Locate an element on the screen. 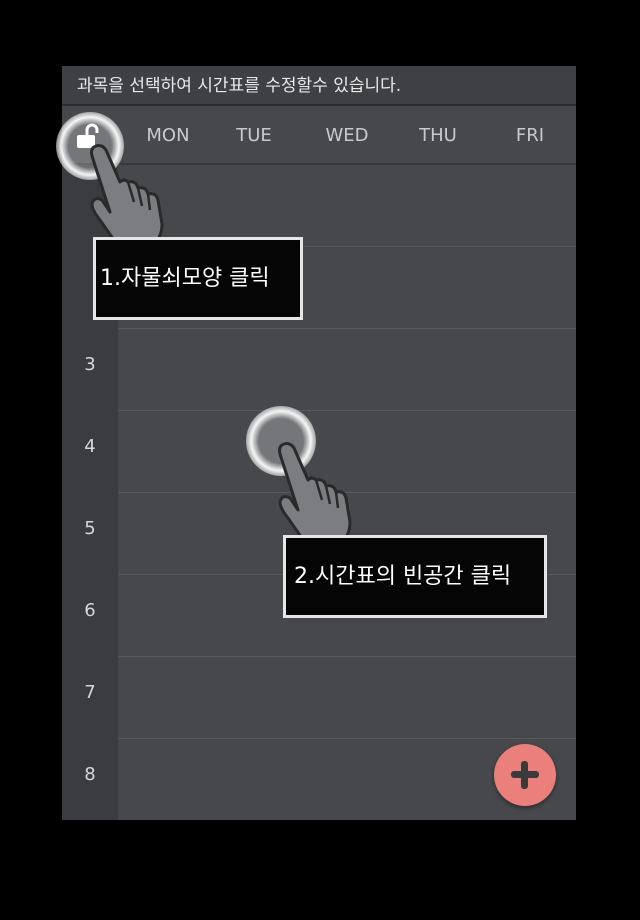 This screenshot has height=920, width=640. time-label: 8 is located at coordinates (90, 774).